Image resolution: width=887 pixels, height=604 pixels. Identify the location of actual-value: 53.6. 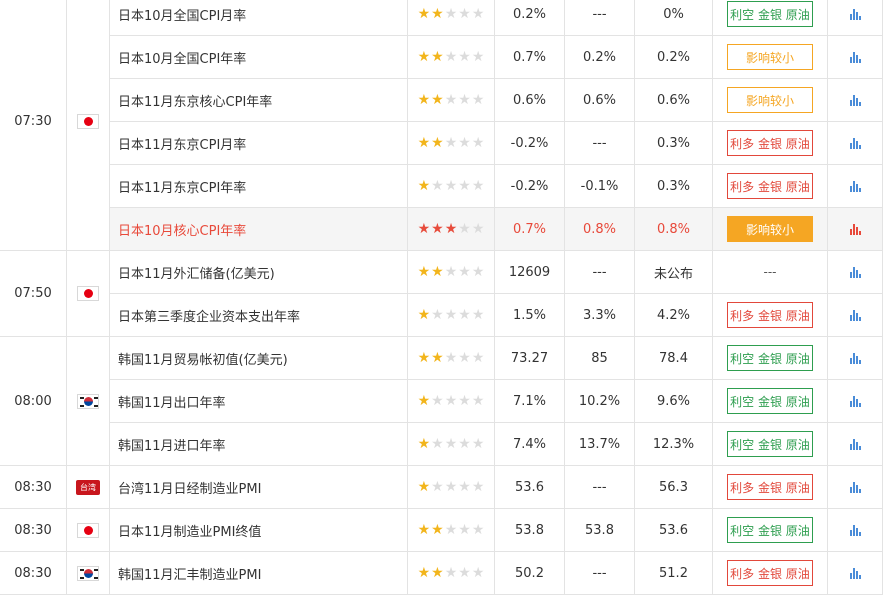
(673, 530).